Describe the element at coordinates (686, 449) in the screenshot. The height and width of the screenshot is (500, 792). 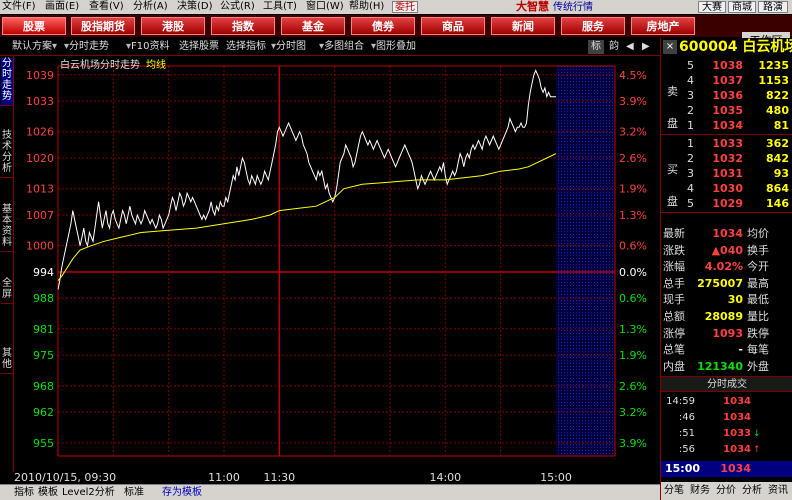
I see `tick-time: :56` at that location.